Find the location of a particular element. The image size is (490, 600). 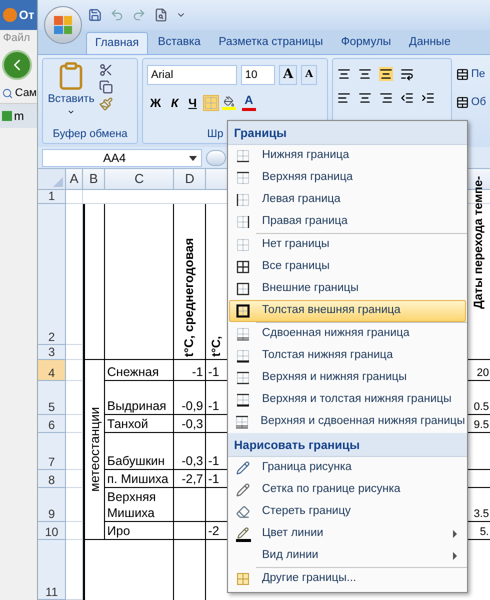

align-right-icon is located at coordinates (386, 98).